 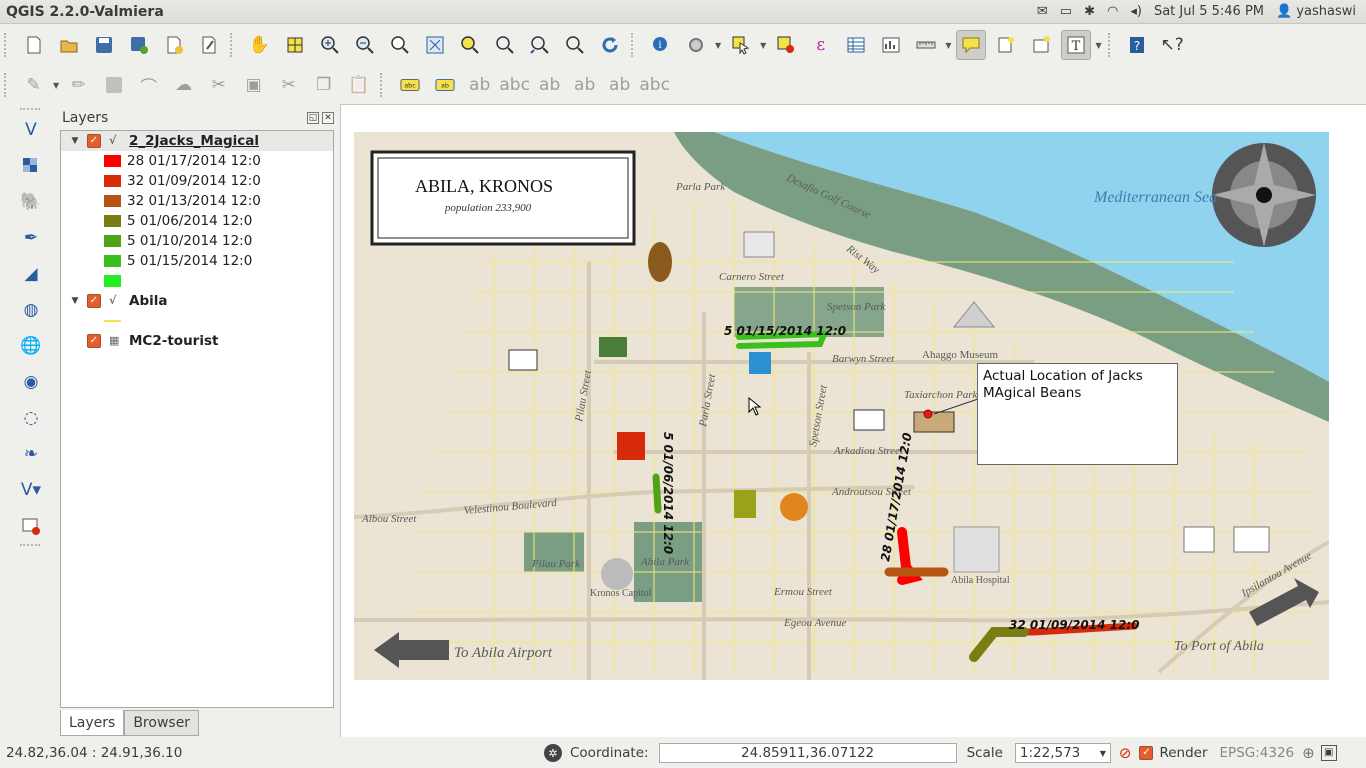 I want to click on add-mssql-layer-icon: ◢, so click(x=31, y=274).